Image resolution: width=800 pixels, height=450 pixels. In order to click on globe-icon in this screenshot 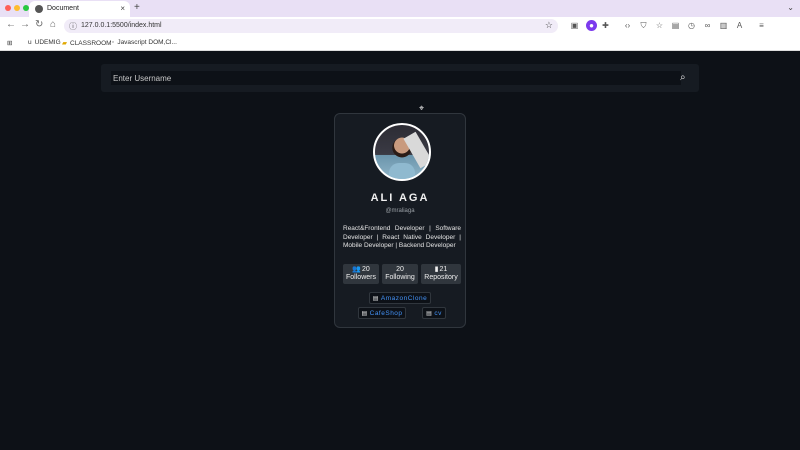, I will do `click(39, 9)`.